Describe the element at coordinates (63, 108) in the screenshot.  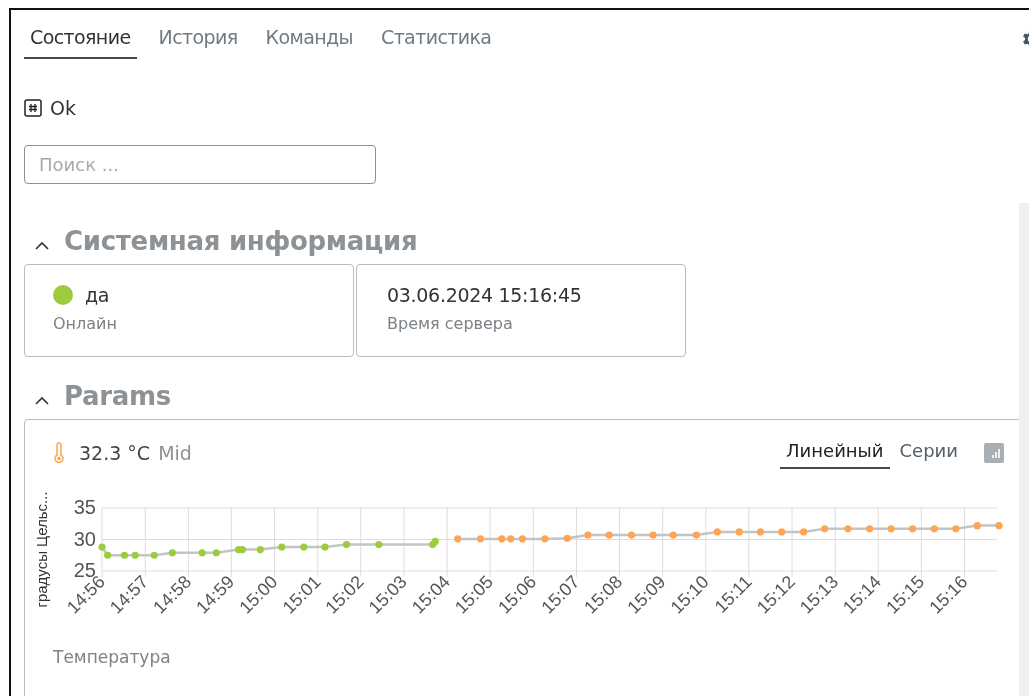
I see `status-label: Ok` at that location.